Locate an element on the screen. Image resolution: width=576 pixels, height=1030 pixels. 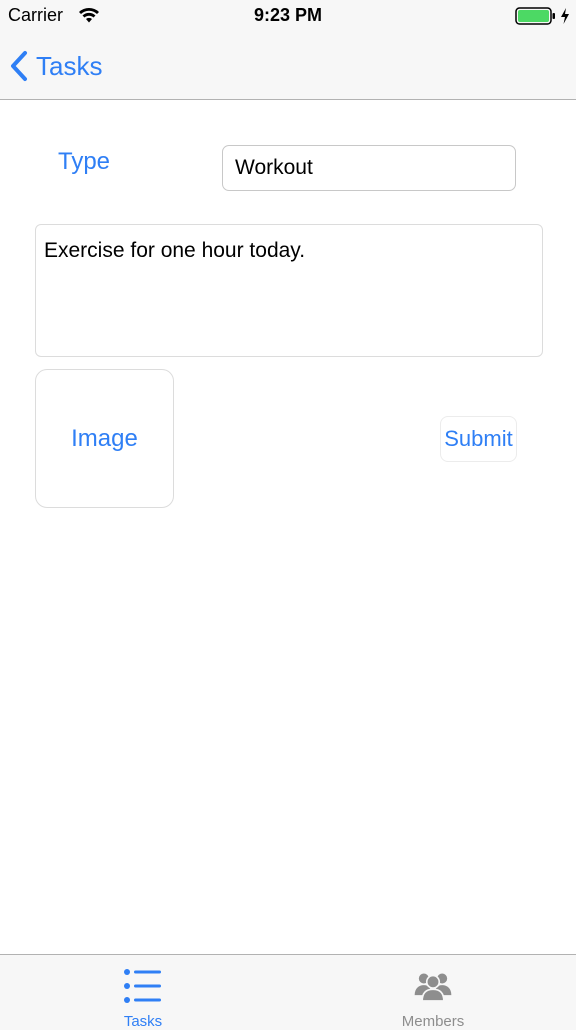
battery-icon is located at coordinates (535, 16).